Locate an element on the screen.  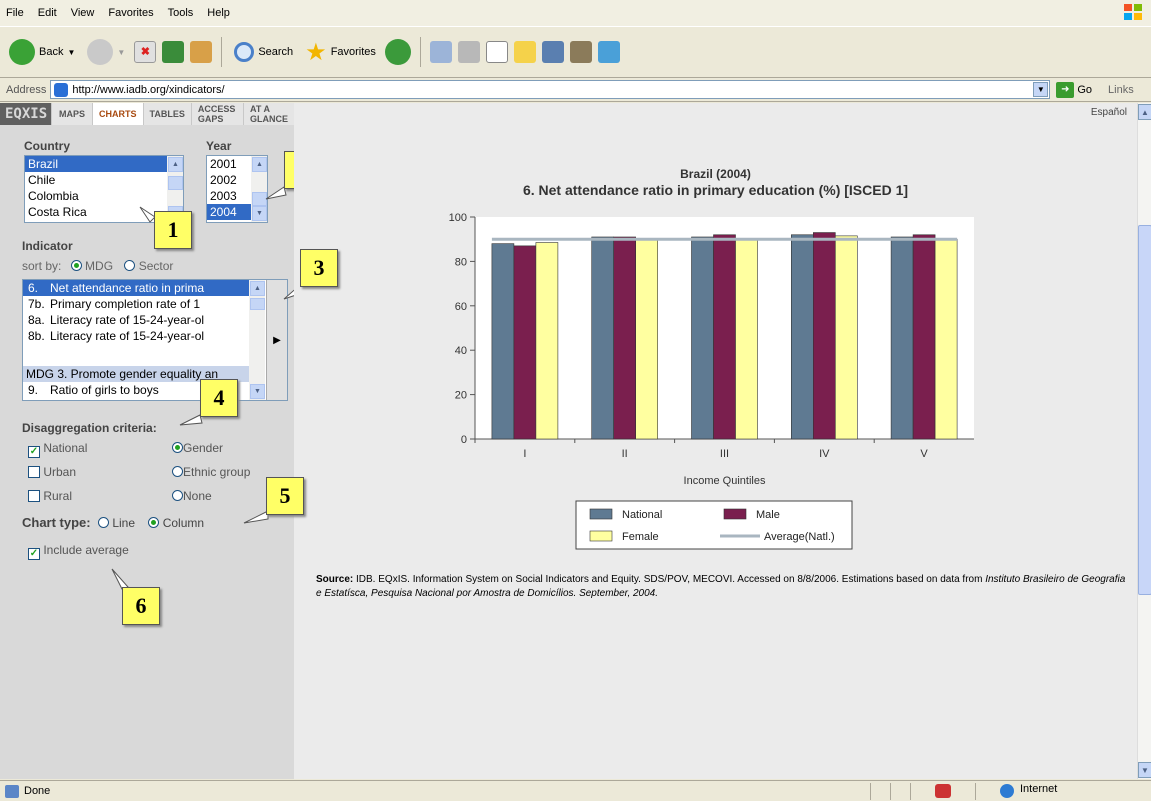
expand-arrow-icon: ▶ is located at coordinates (276, 340).